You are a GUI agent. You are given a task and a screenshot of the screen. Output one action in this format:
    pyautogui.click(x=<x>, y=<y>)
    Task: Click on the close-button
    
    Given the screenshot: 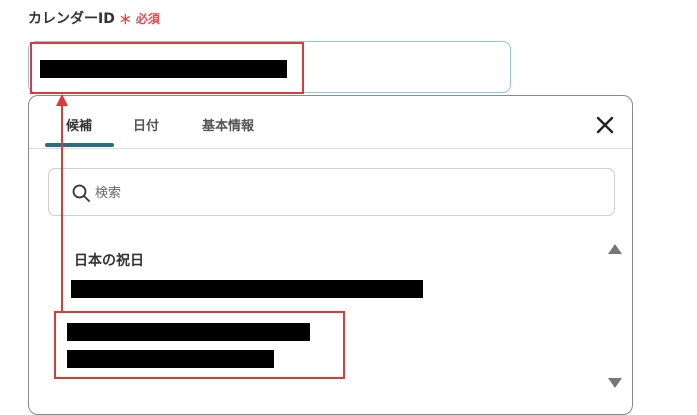 What is the action you would take?
    pyautogui.click(x=605, y=125)
    